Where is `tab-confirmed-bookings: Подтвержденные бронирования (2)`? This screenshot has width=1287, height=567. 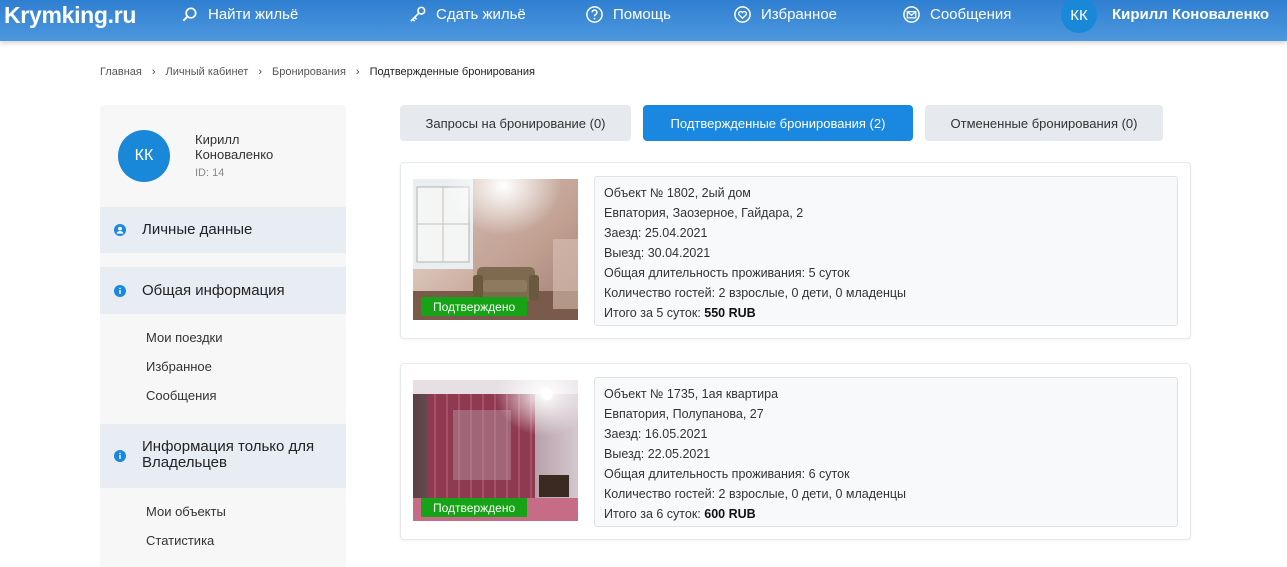 tab-confirmed-bookings: Подтвержденные бронирования (2) is located at coordinates (778, 123).